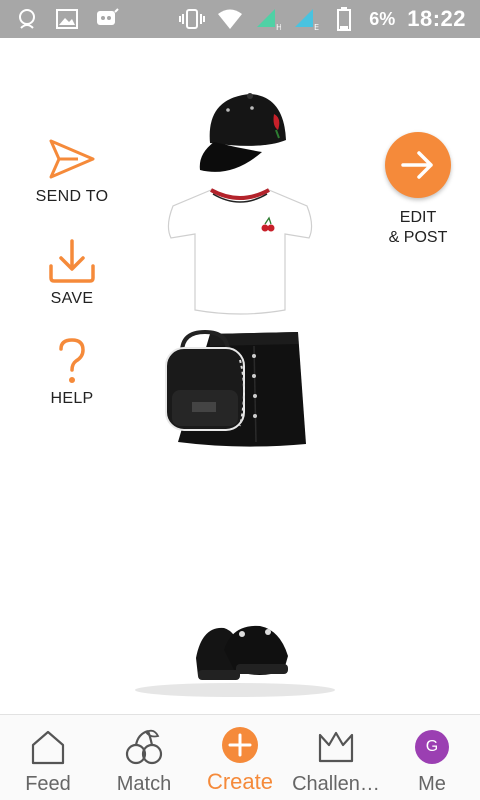  I want to click on nav-create-label: Create, so click(240, 781).